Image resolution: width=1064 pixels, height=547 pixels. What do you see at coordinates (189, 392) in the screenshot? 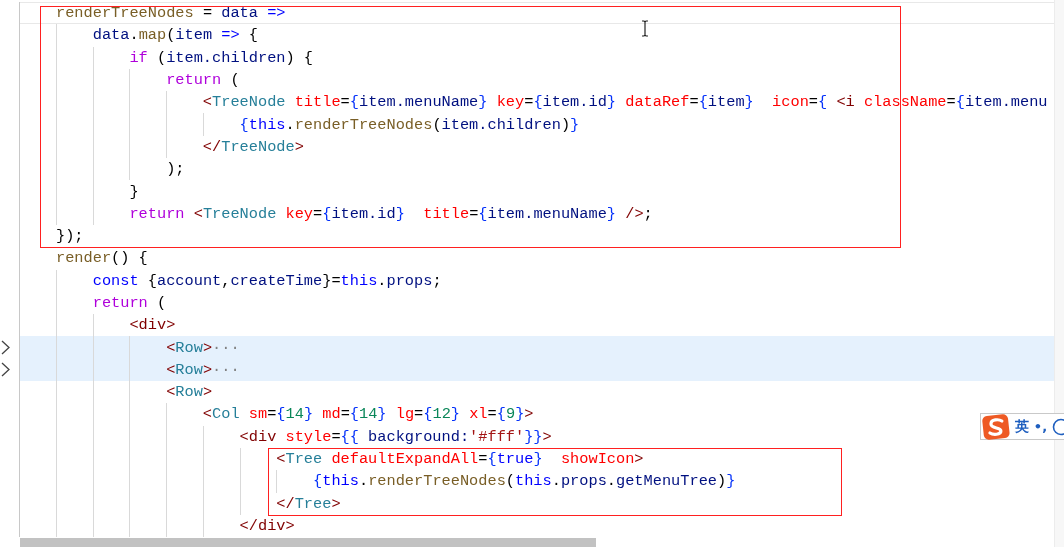
I see `code-line: <Row>` at bounding box center [189, 392].